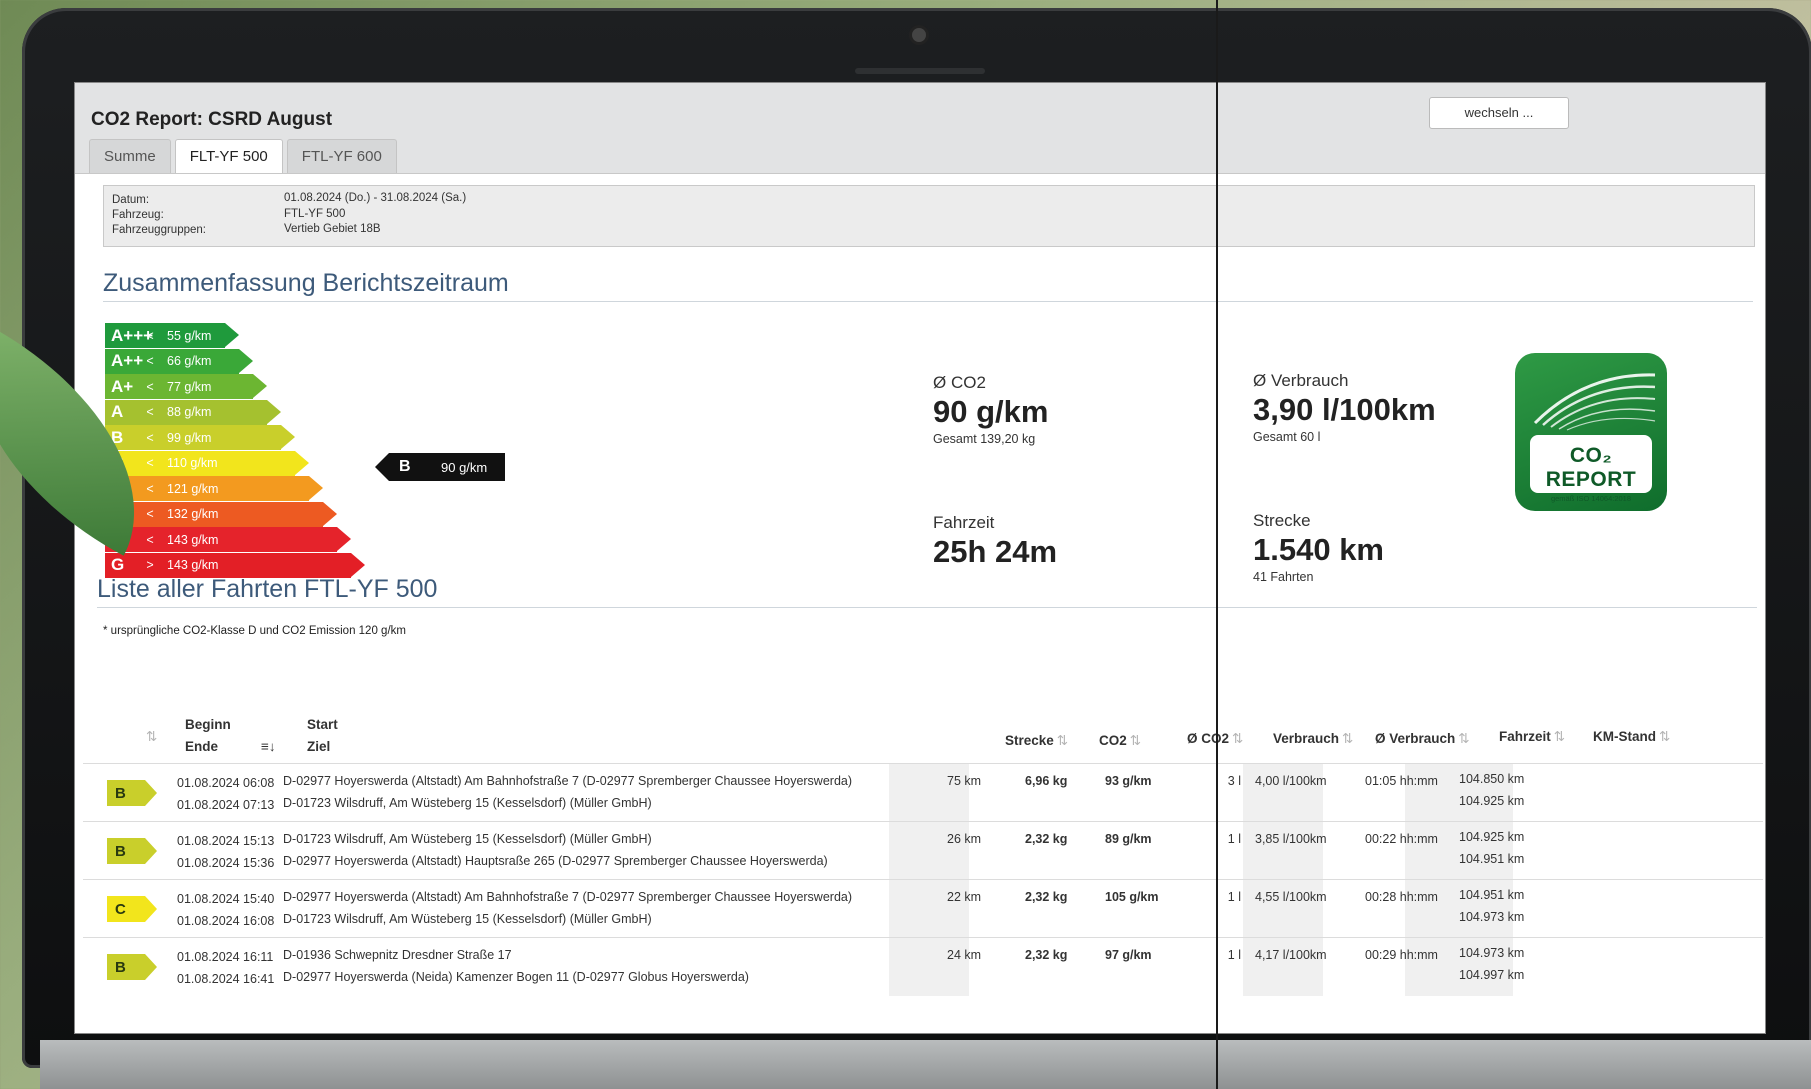 The image size is (1811, 1089). I want to click on tab-flt-yf-500: FLT-YF 500, so click(228, 156).